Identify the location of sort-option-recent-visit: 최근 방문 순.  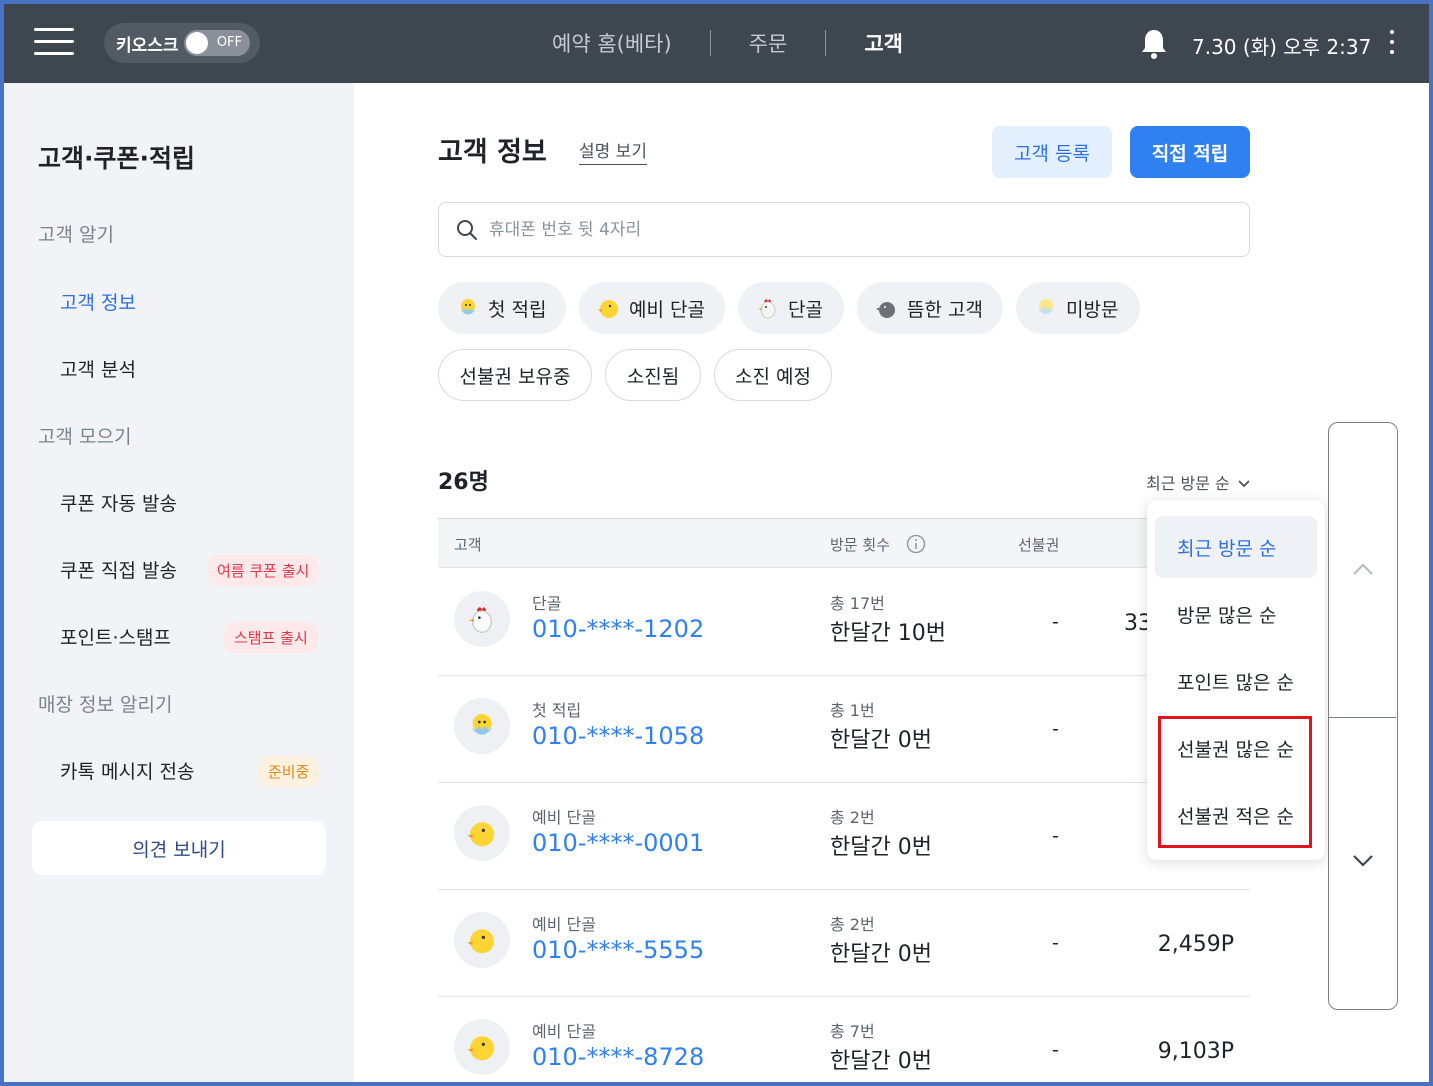
(1236, 547).